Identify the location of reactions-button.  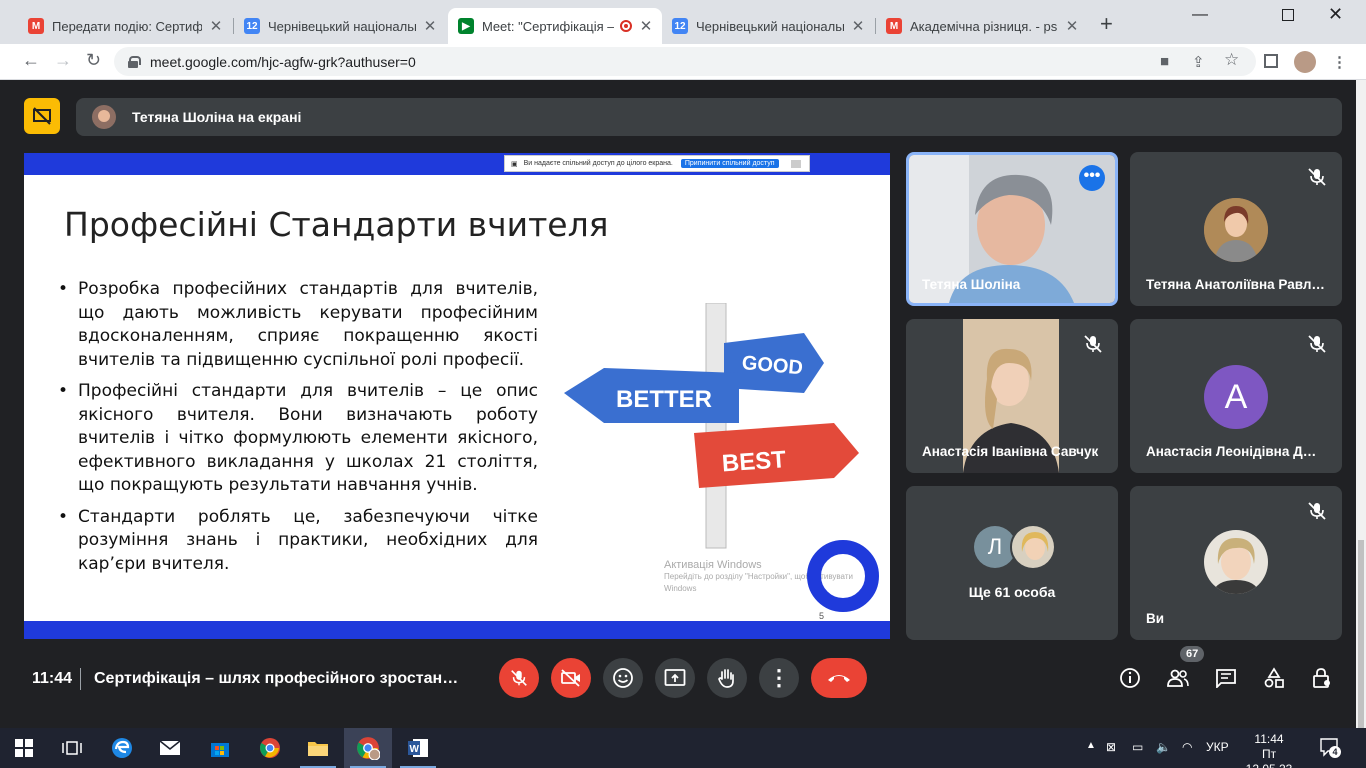
(623, 678).